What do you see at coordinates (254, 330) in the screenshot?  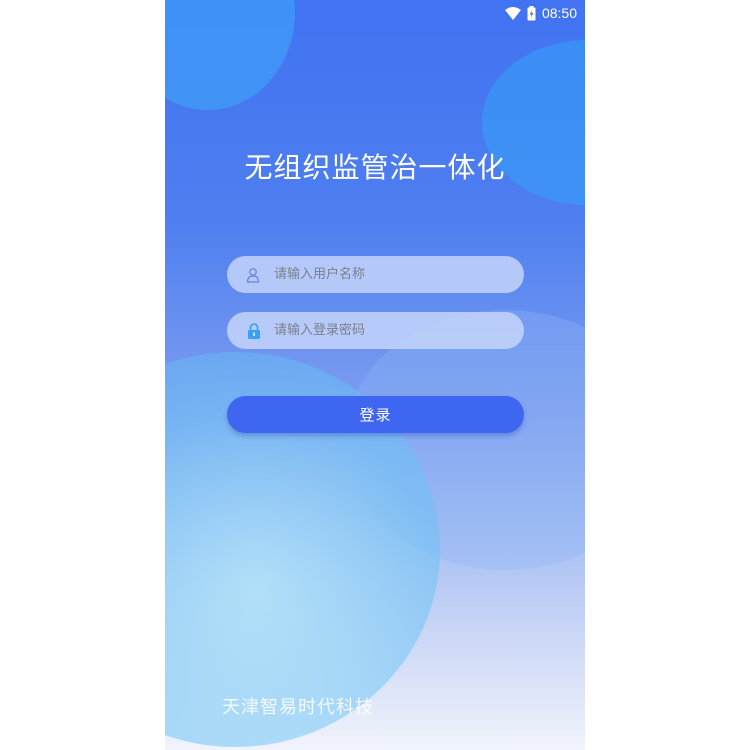 I see `lock-icon` at bounding box center [254, 330].